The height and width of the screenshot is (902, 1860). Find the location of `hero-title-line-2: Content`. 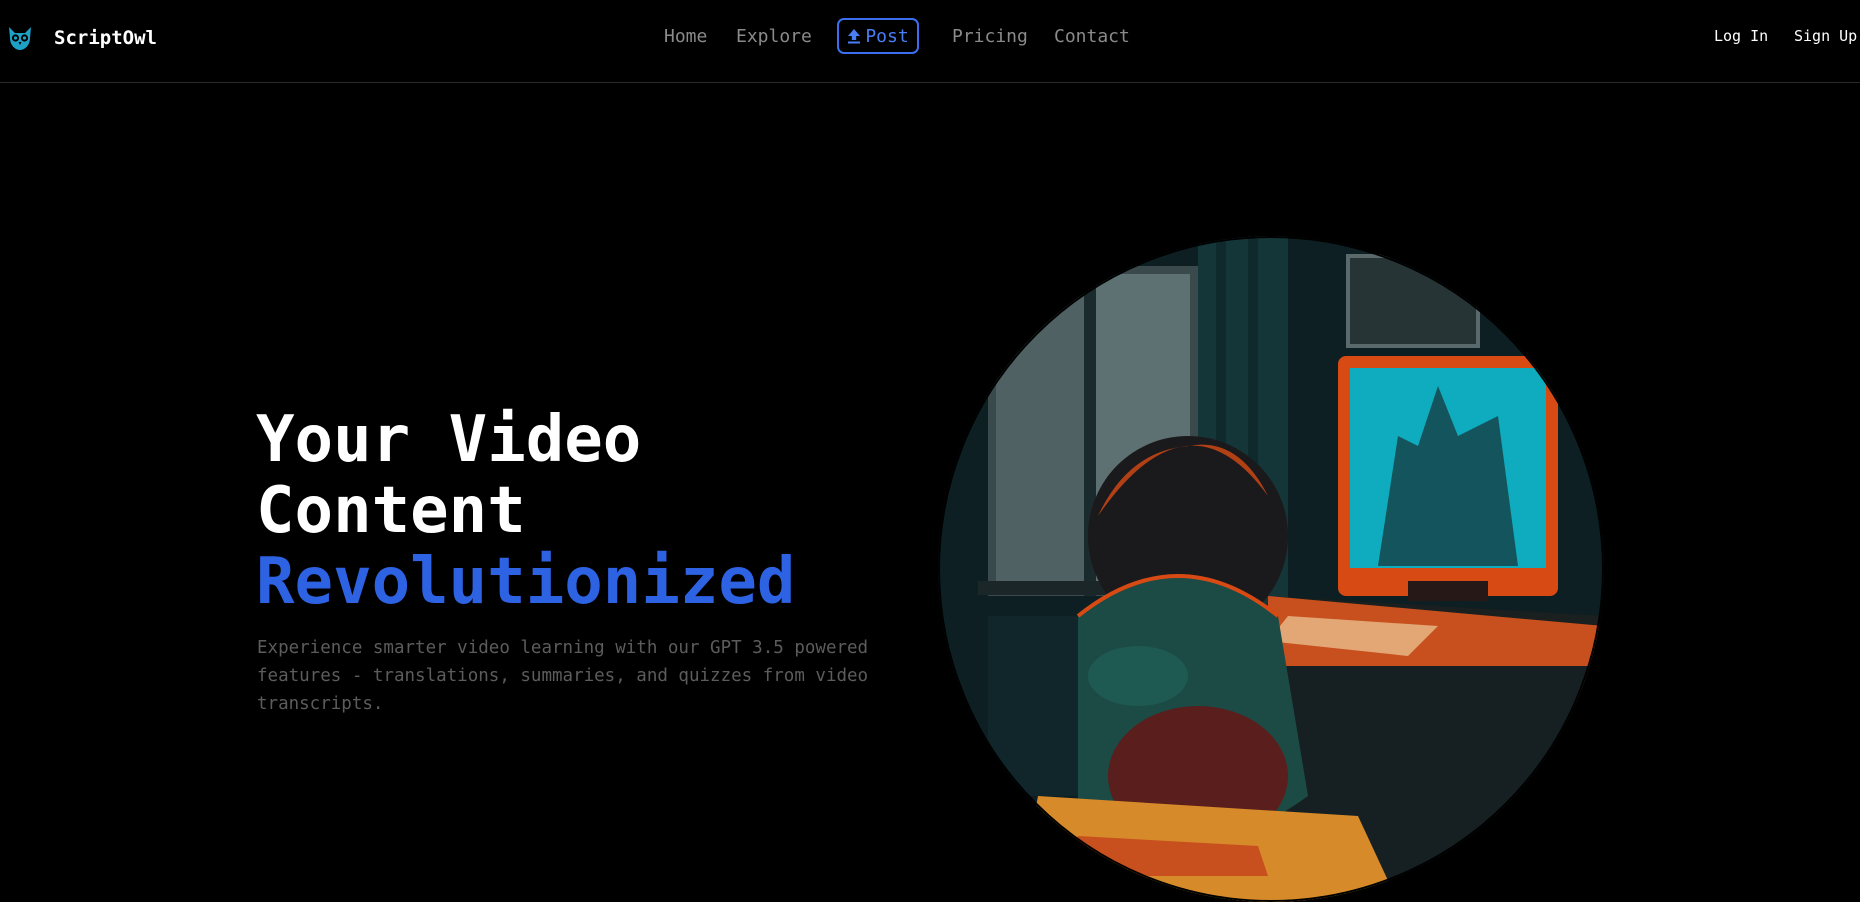

hero-title-line-2: Content is located at coordinates (391, 511).